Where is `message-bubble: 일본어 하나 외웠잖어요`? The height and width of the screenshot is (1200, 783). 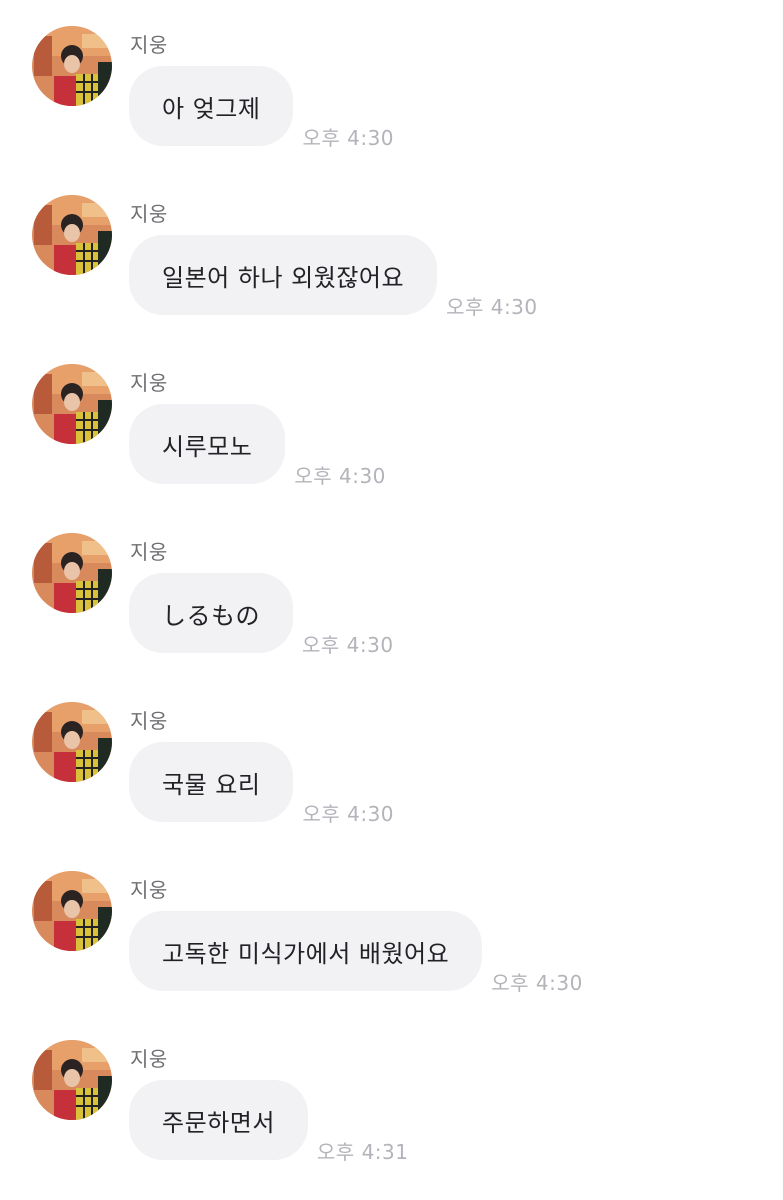
message-bubble: 일본어 하나 외웠잖어요 is located at coordinates (283, 275).